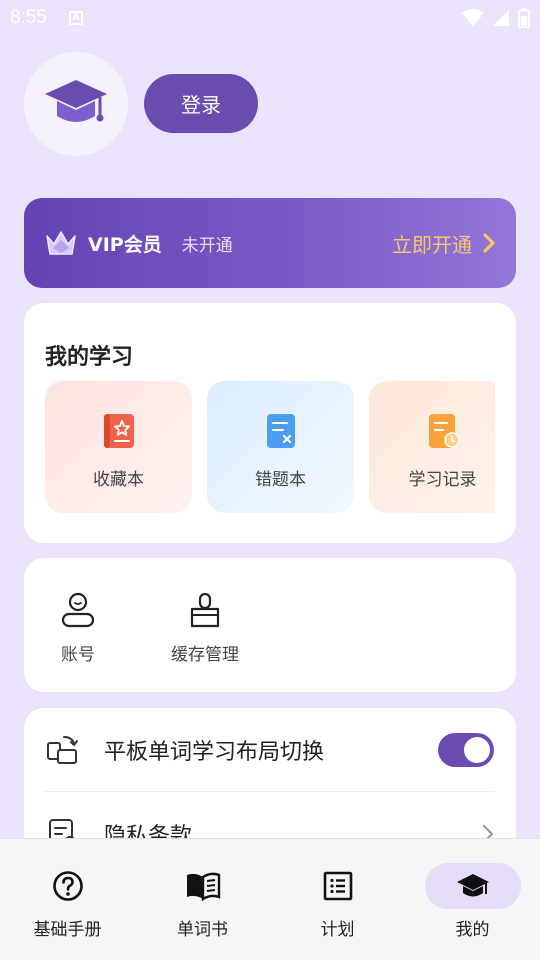  I want to click on cache-management-label: 缓存管理, so click(205, 655).